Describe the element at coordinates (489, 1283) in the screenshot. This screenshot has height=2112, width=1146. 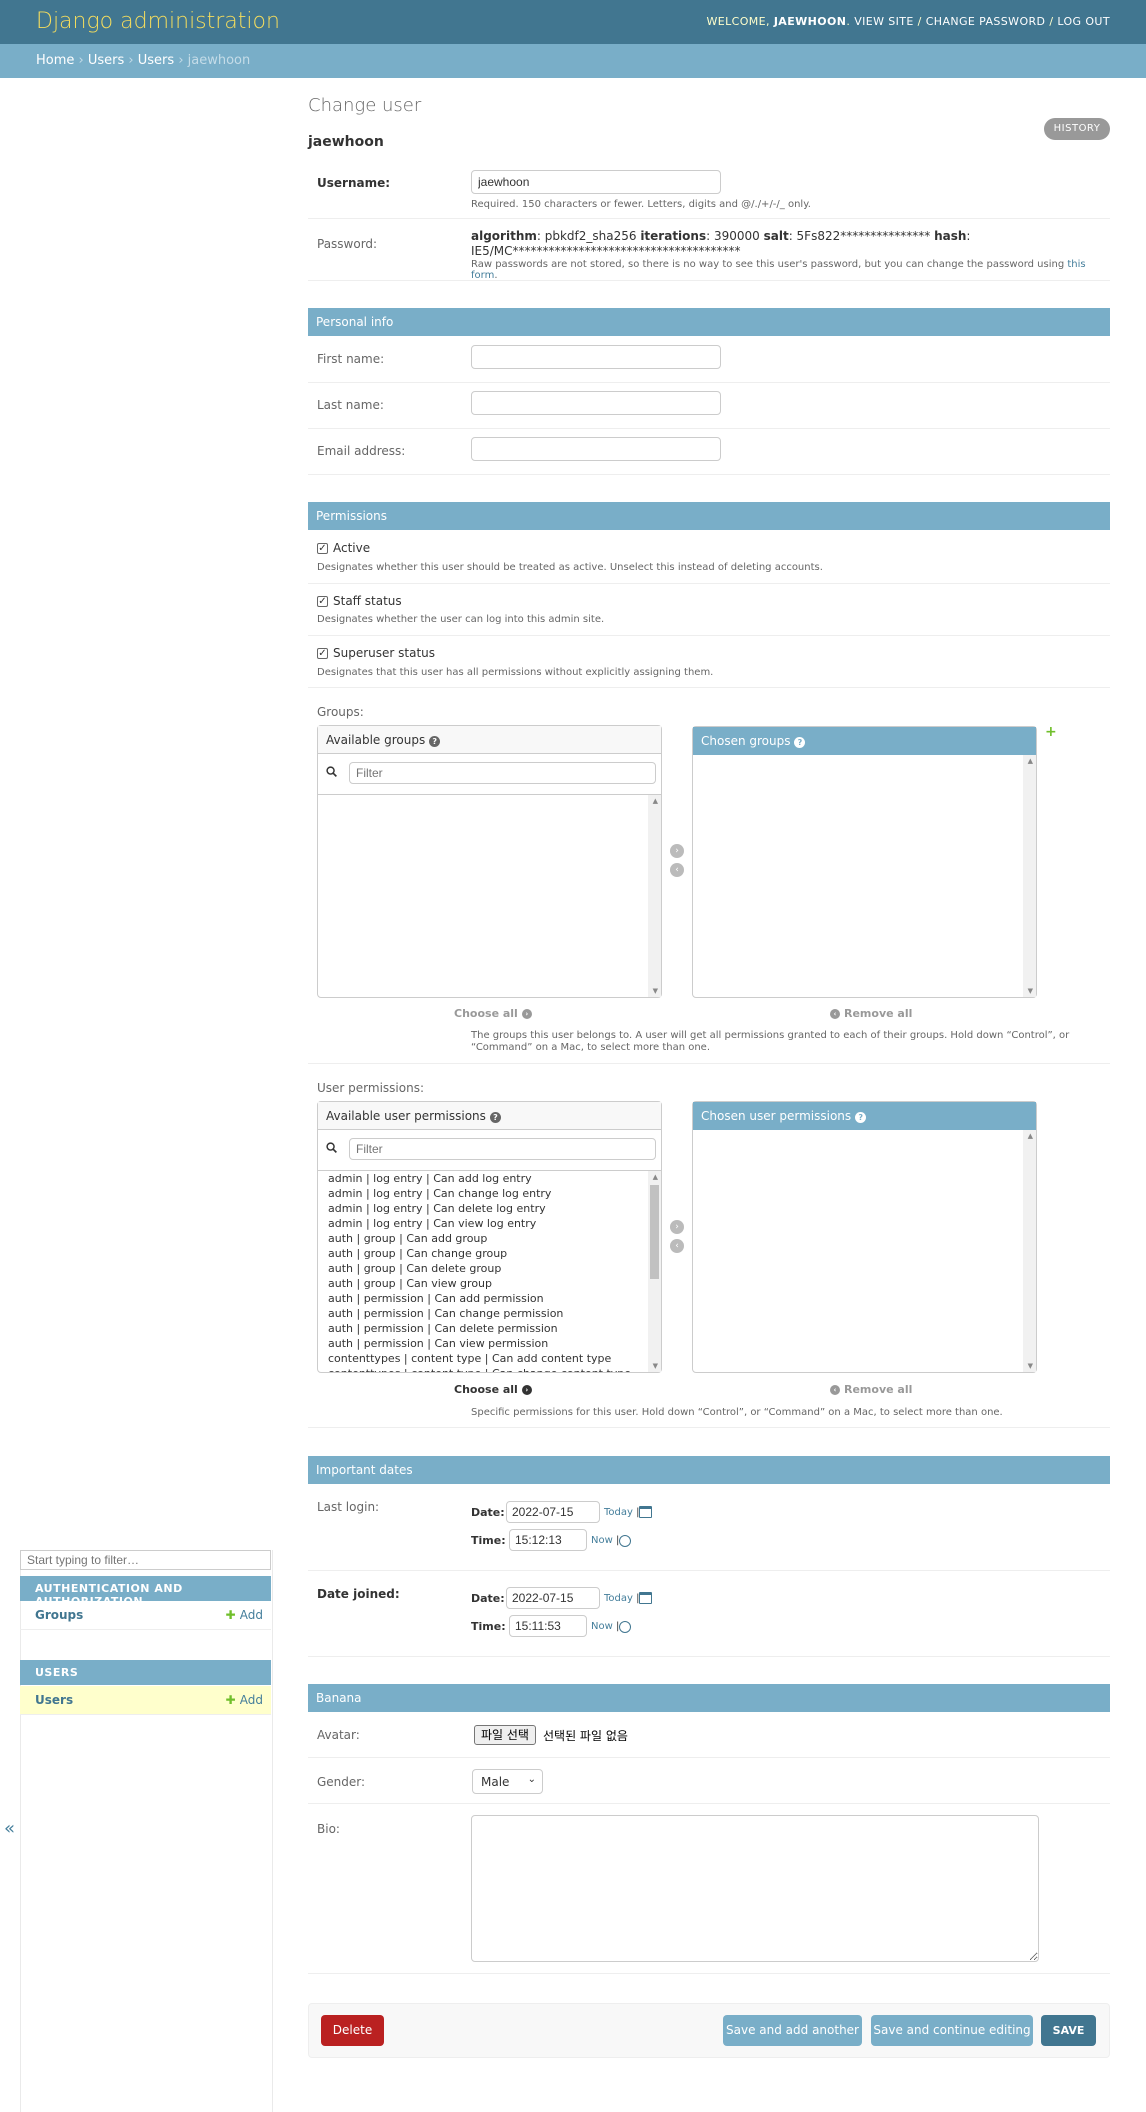
I see `permission-option: auth | group | Can view group` at that location.